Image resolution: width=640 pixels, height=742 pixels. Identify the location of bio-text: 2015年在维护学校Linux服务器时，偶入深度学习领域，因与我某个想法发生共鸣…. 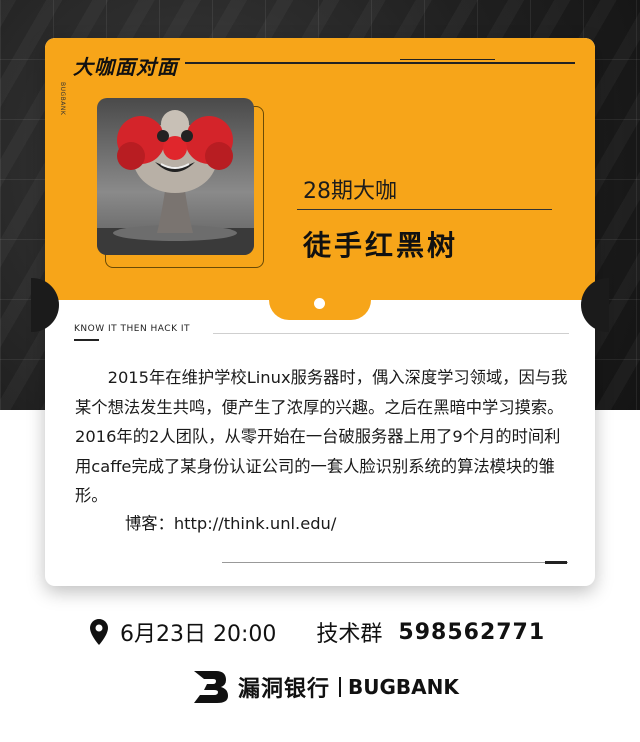
(321, 436).